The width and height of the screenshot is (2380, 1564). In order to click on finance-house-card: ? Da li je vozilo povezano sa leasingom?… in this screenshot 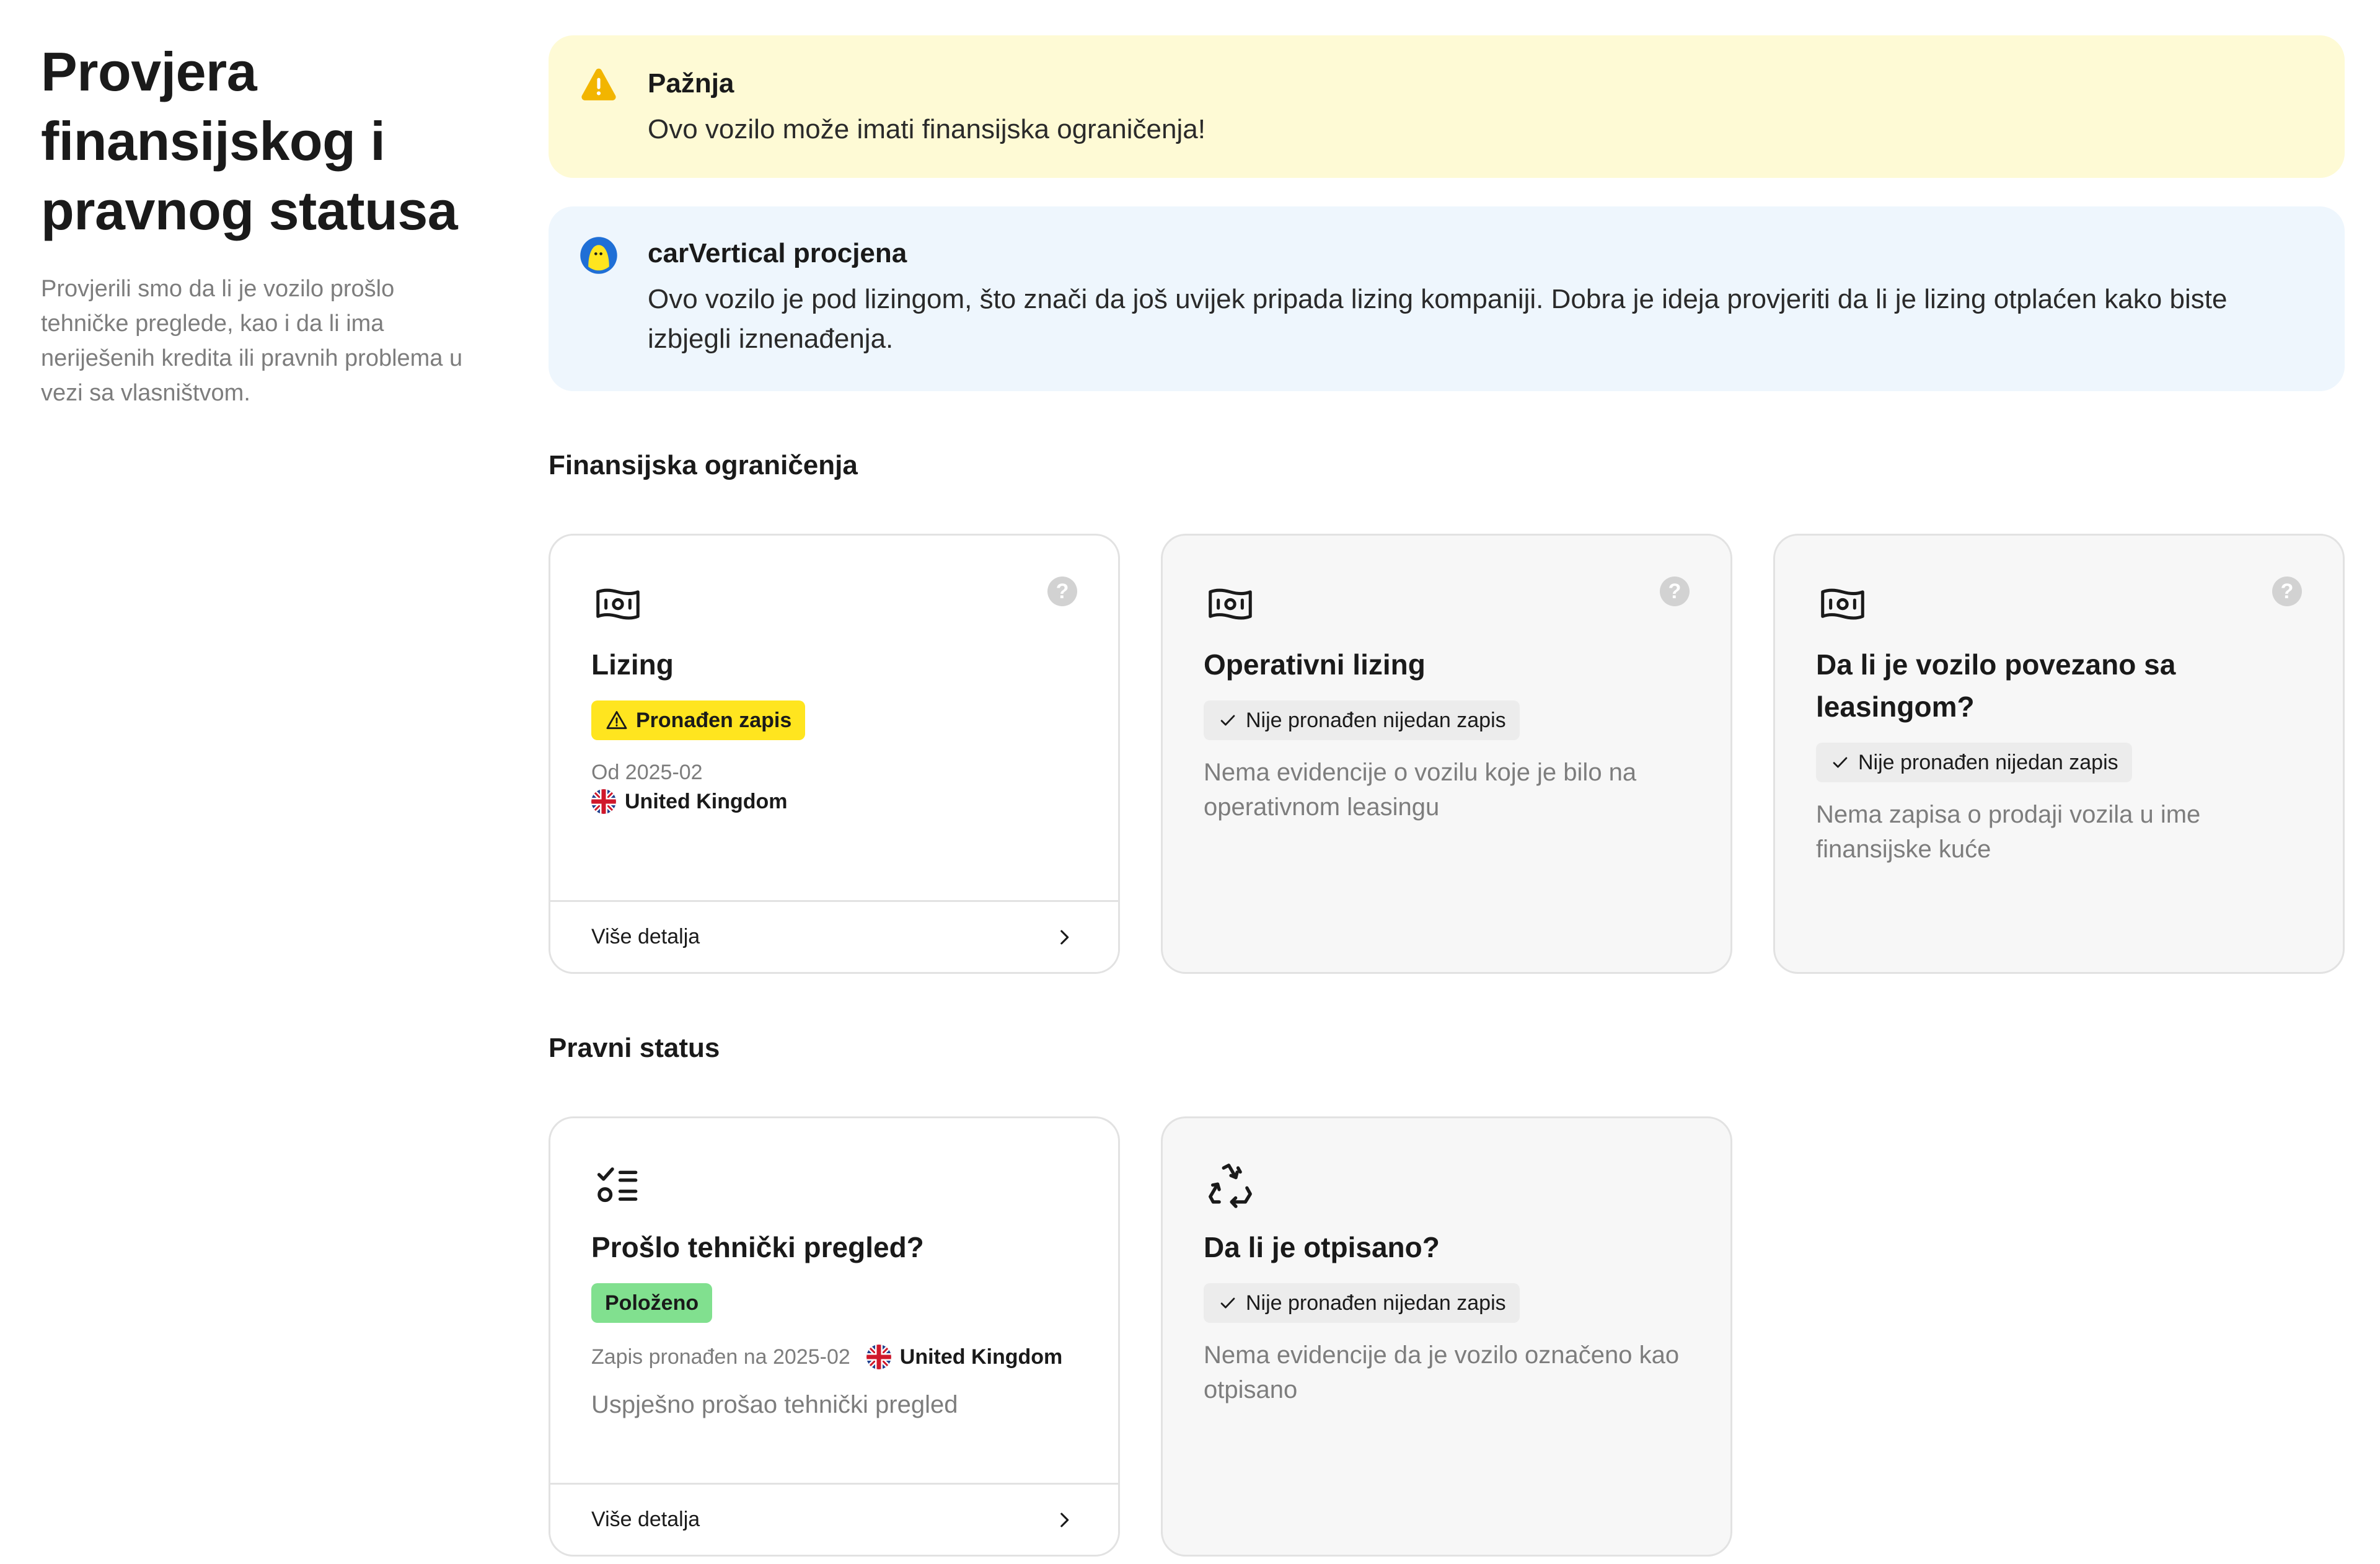, I will do `click(2059, 754)`.